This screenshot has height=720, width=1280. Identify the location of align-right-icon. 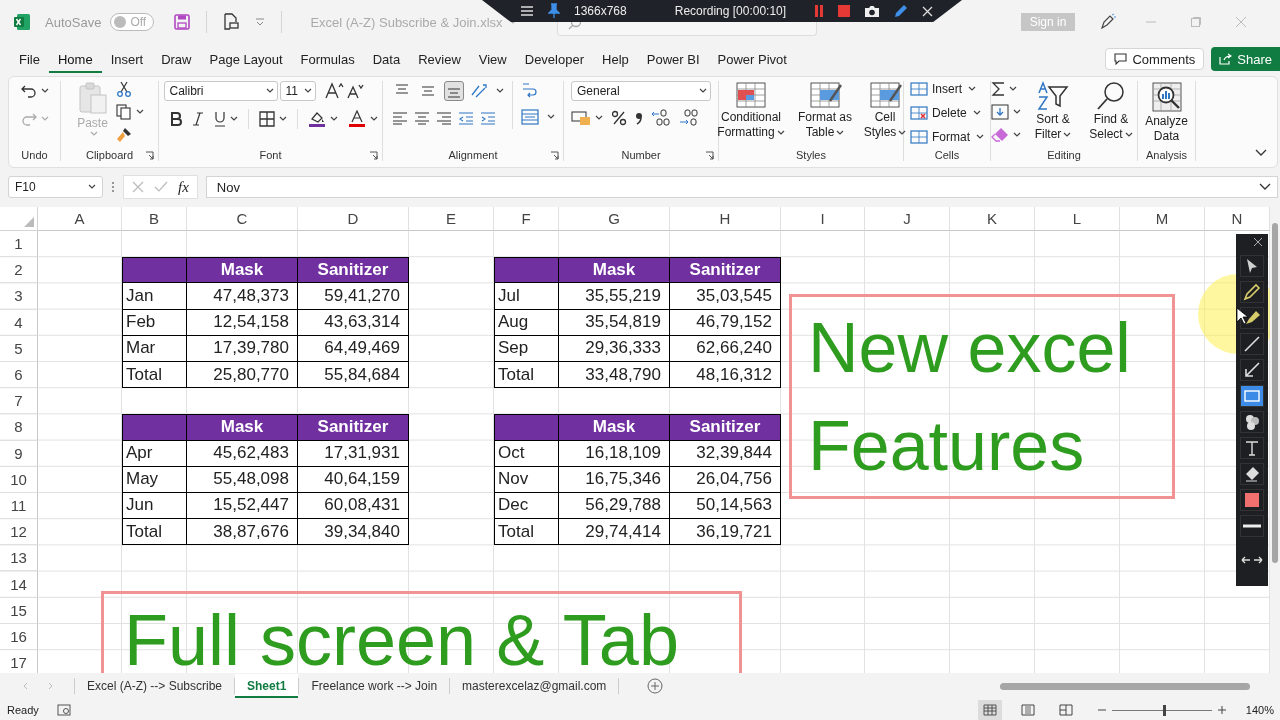
(443, 118).